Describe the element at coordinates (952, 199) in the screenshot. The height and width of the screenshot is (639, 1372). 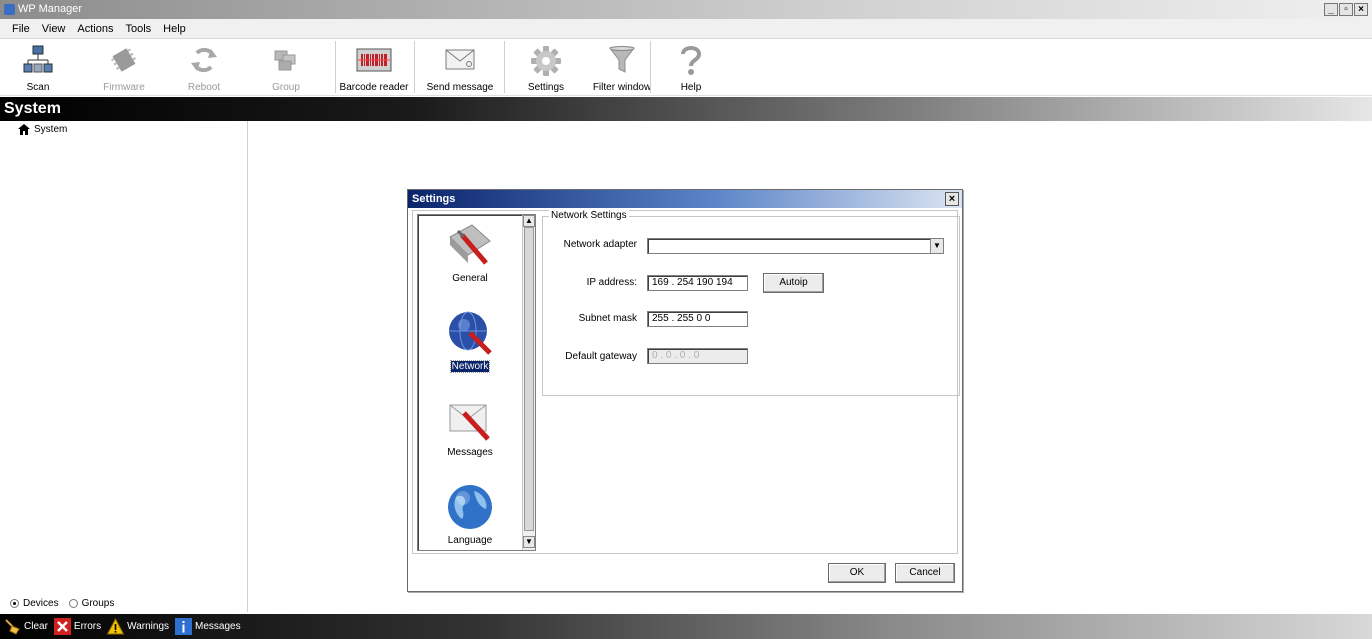
I see `dialog-close-button: ×` at that location.